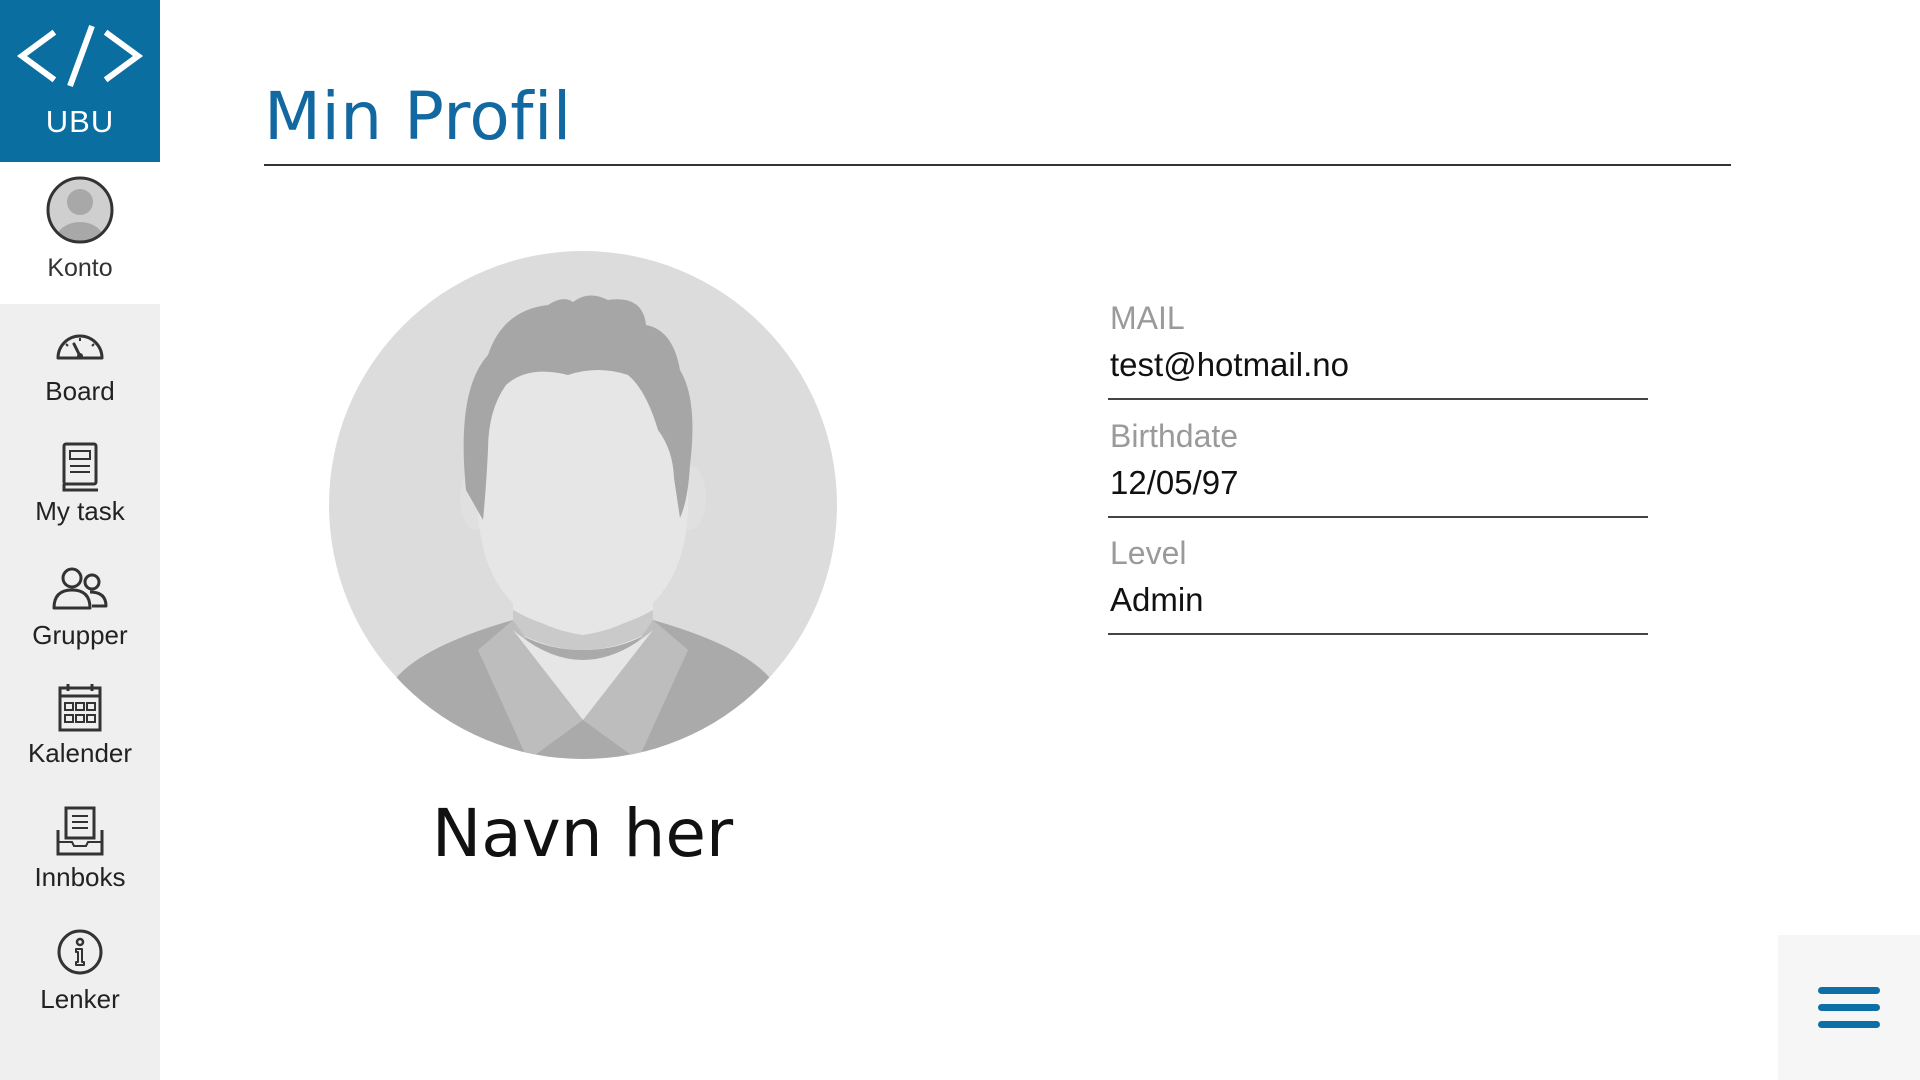 This screenshot has width=1920, height=1080. Describe the element at coordinates (80, 635) in the screenshot. I see `sidebar-item-label: Grupper` at that location.